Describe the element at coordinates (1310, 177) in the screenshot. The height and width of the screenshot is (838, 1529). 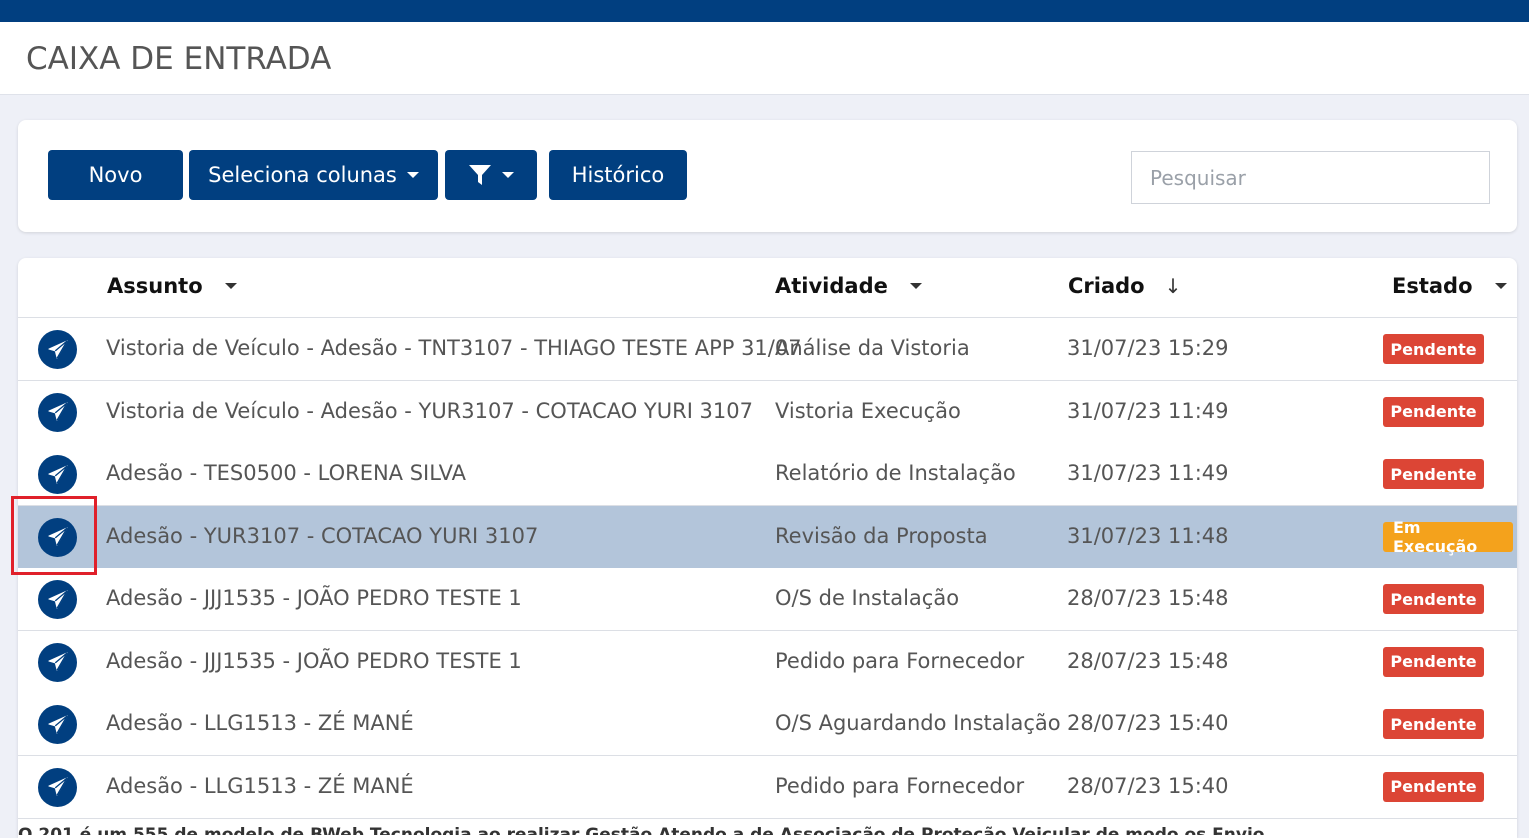
I see `search-input` at that location.